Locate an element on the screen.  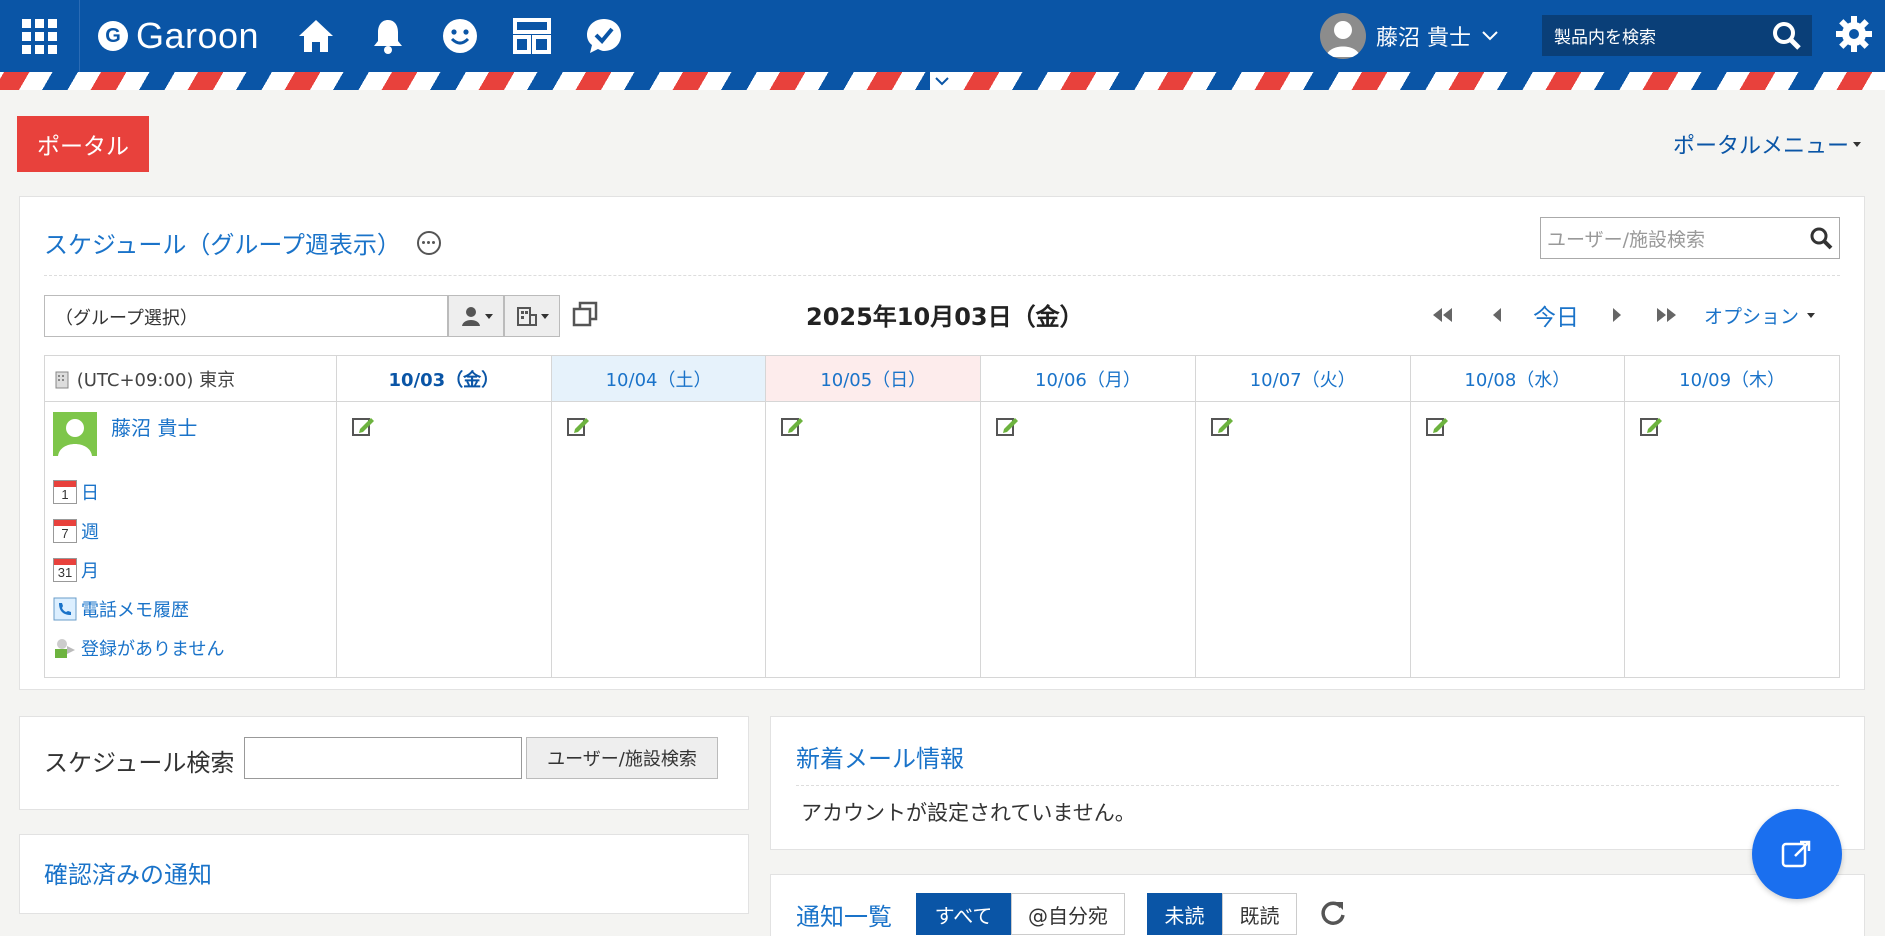
product-search-input: 製品内を検索 is located at coordinates (1677, 35).